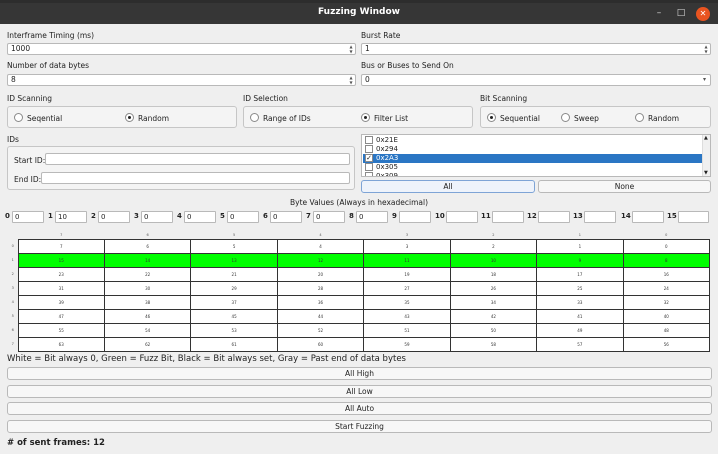 The image size is (718, 454). I want to click on bit-cell: 8, so click(666, 260).